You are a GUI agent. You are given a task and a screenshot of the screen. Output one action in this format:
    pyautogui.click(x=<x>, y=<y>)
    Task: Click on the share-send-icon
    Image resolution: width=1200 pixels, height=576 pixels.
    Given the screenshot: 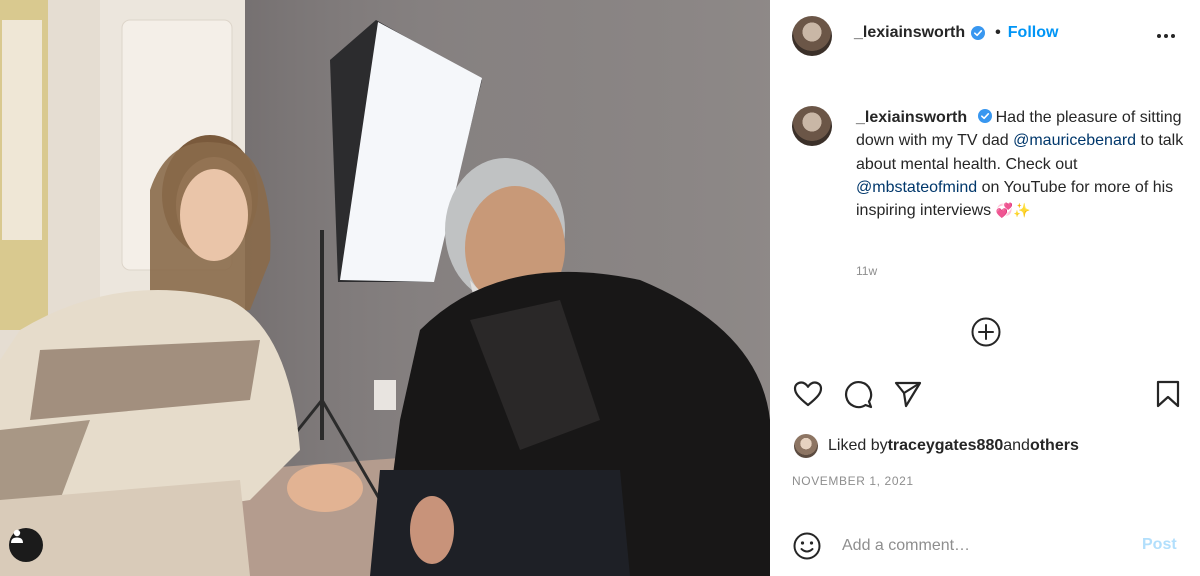 What is the action you would take?
    pyautogui.click(x=908, y=394)
    